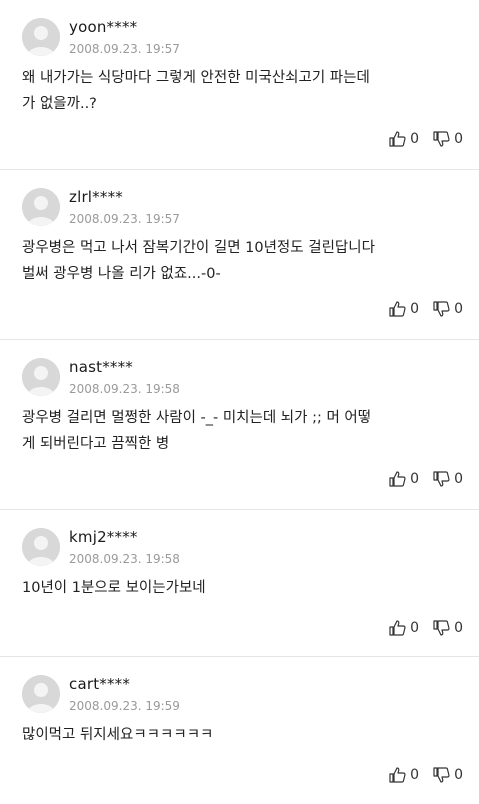 This screenshot has width=479, height=804. What do you see at coordinates (196, 78) in the screenshot?
I see `comment-line: 왜 내가가는 식당마다 그렇게 안전한 미국산쇠고기 파는데` at bounding box center [196, 78].